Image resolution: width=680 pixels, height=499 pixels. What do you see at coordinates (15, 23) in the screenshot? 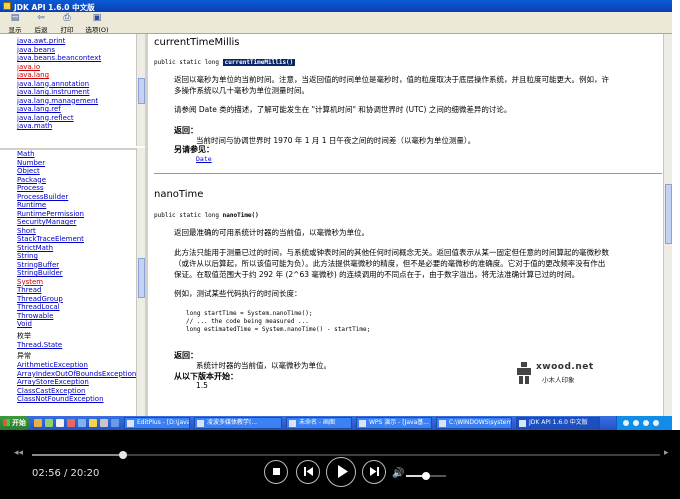
I see `show-button: ▤ 显示` at bounding box center [15, 23].